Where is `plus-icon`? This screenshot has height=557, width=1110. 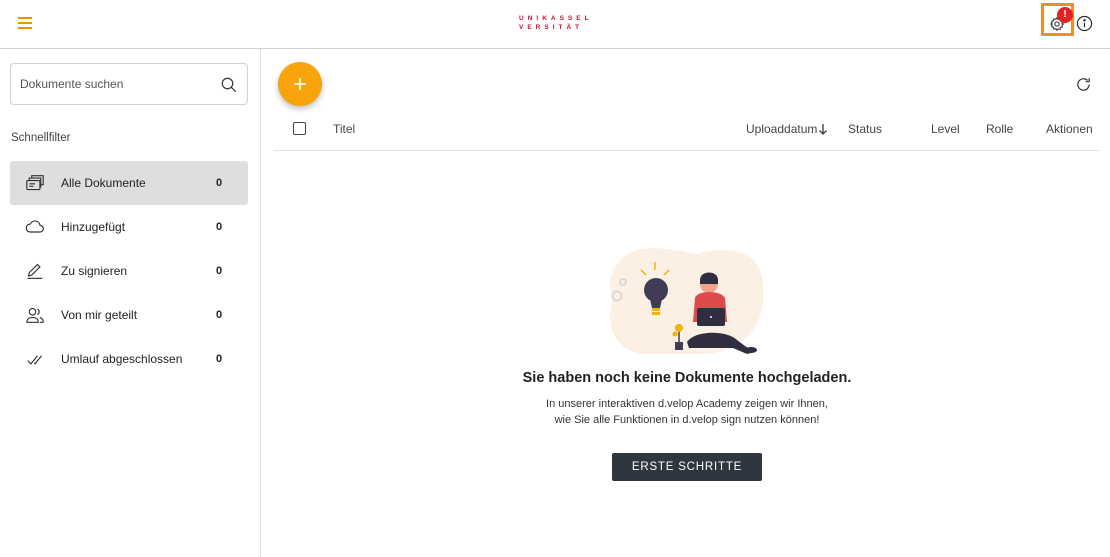
plus-icon is located at coordinates (300, 84).